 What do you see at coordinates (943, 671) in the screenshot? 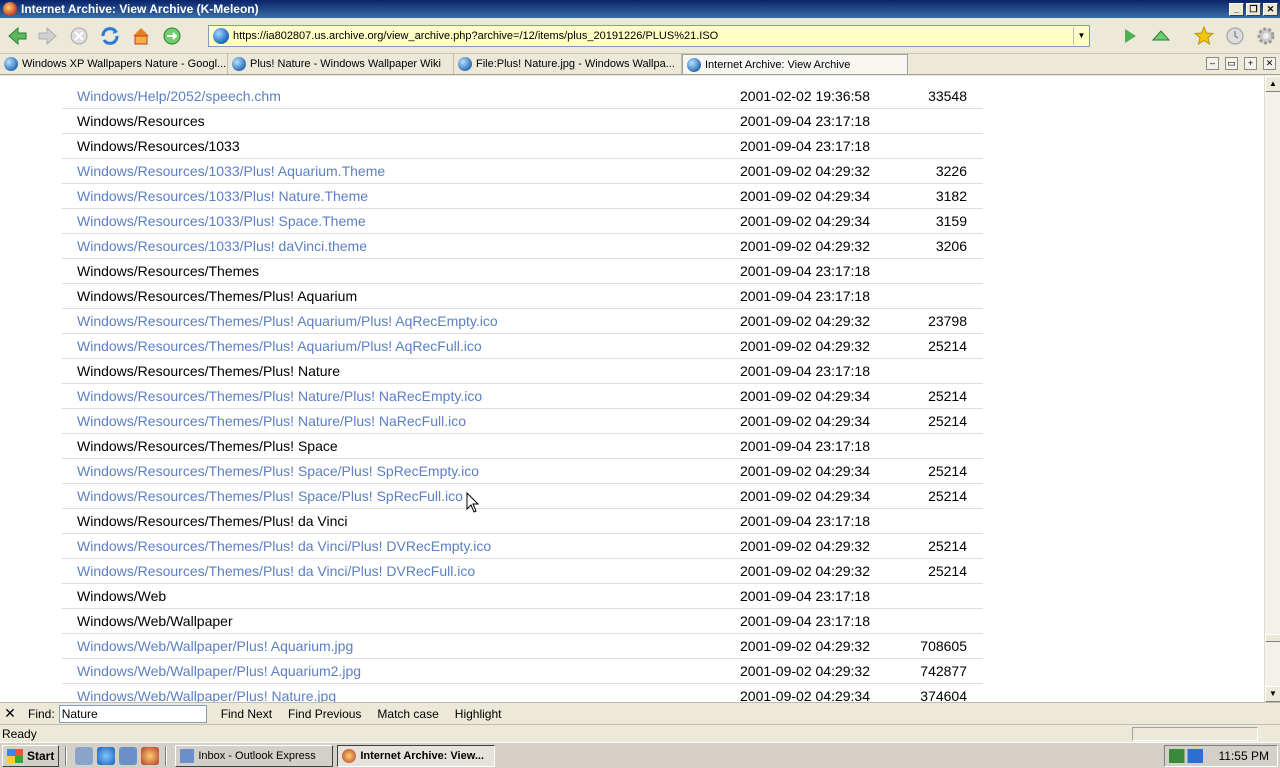
I see `file-size: 742877` at bounding box center [943, 671].